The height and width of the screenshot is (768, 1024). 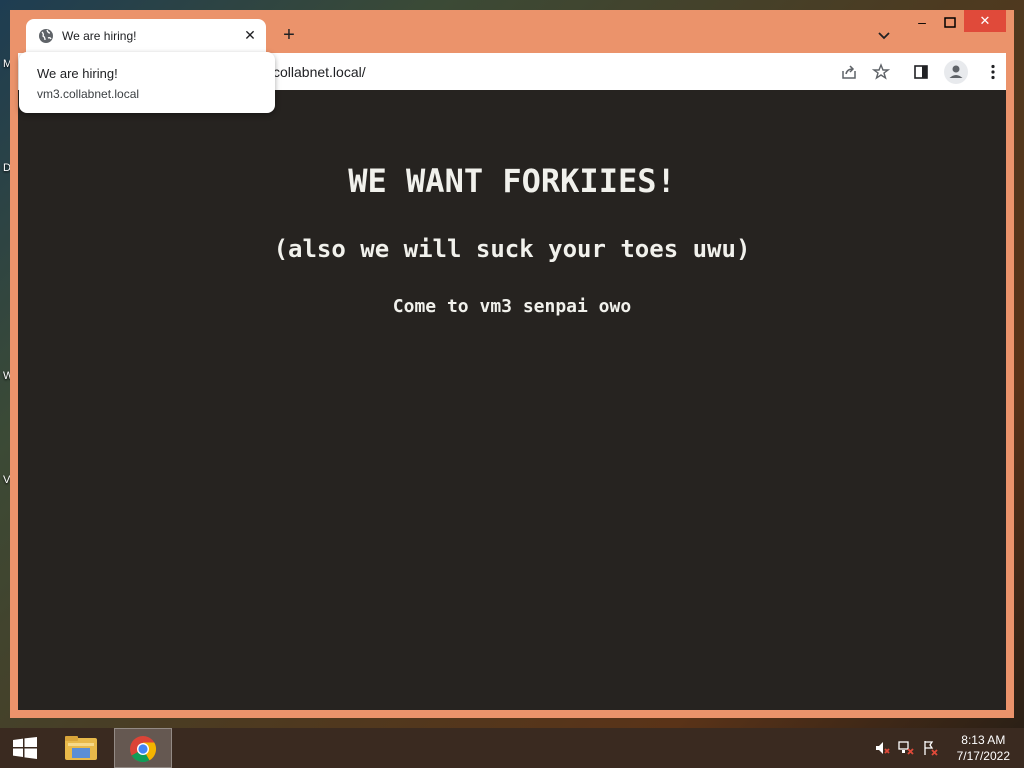 I want to click on profile-avatar-icon, so click(x=956, y=72).